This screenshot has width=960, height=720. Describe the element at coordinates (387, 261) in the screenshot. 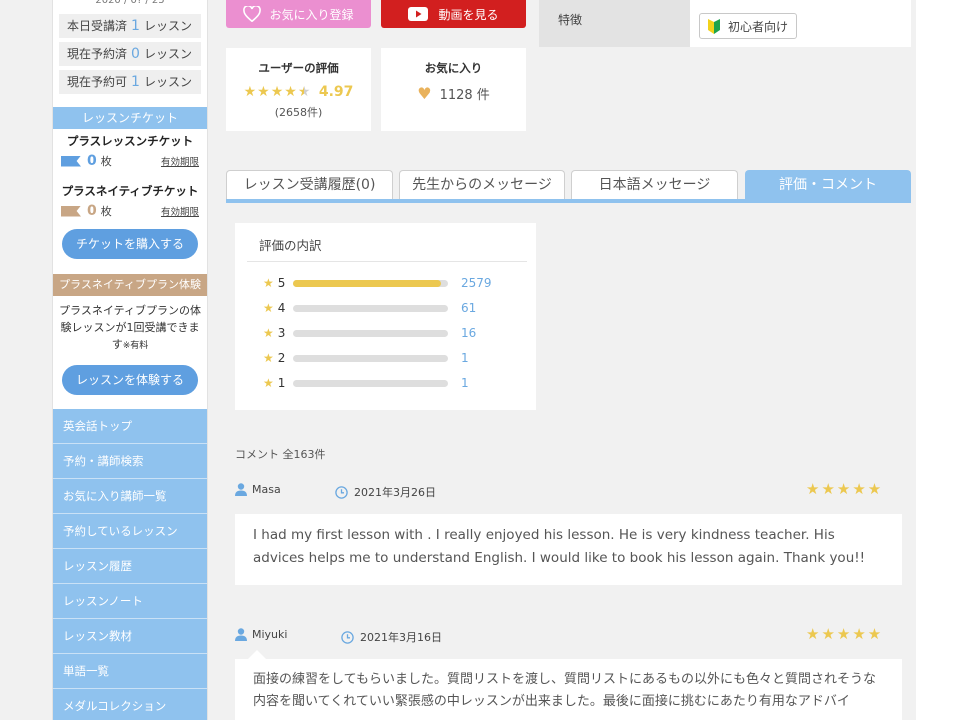

I see `breakdown-divider` at that location.